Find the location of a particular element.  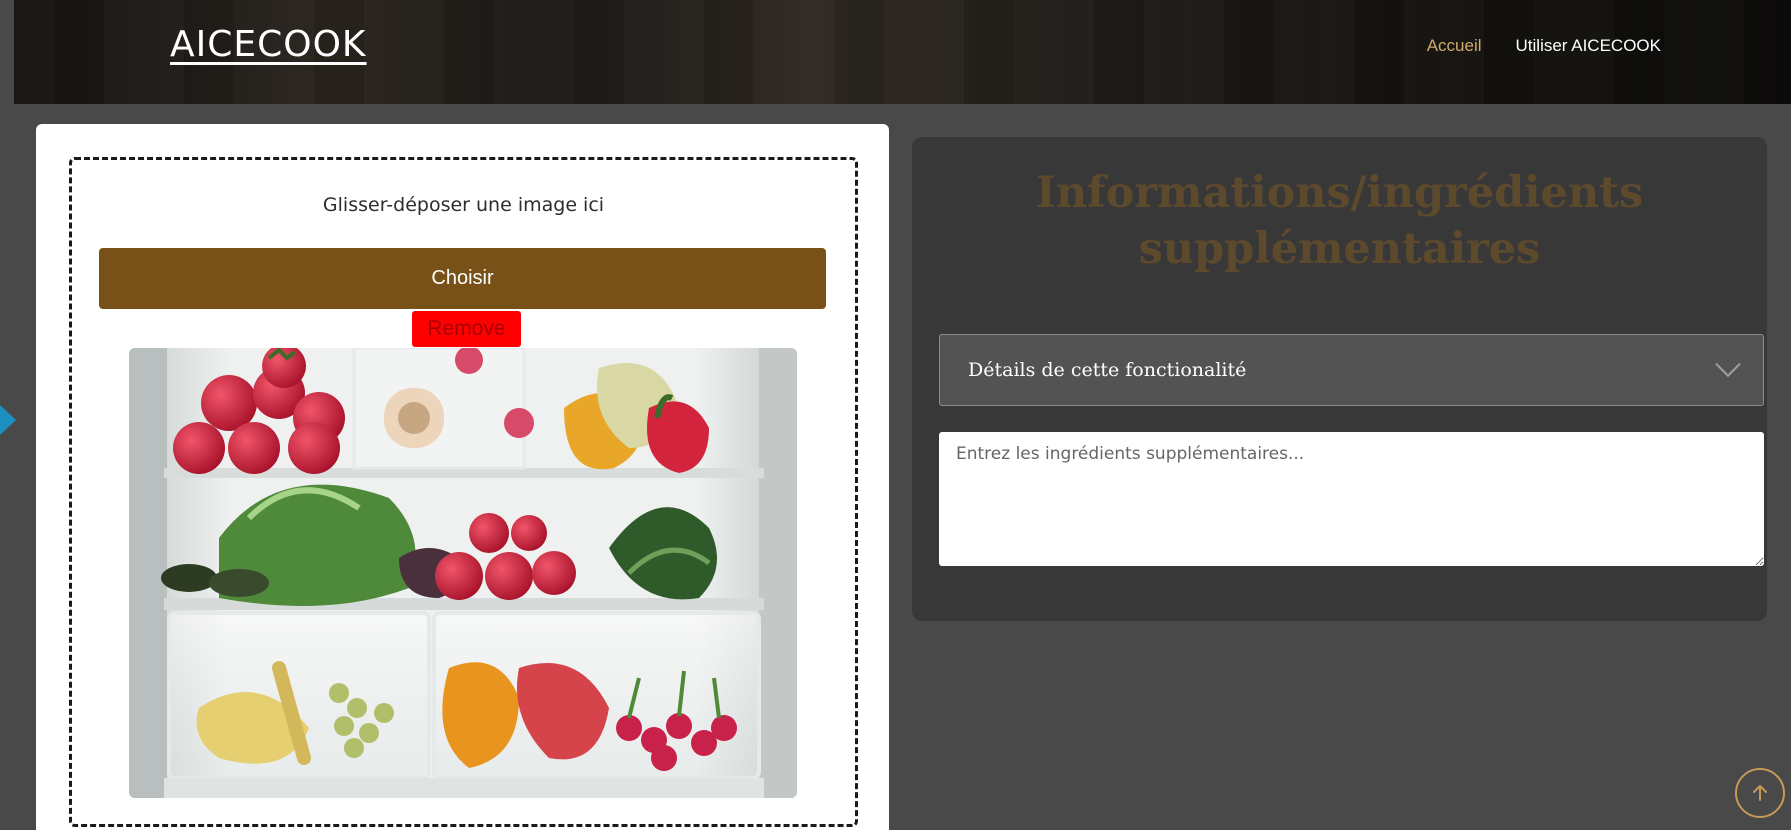

brand-logo-link: AICECOOK is located at coordinates (268, 44).